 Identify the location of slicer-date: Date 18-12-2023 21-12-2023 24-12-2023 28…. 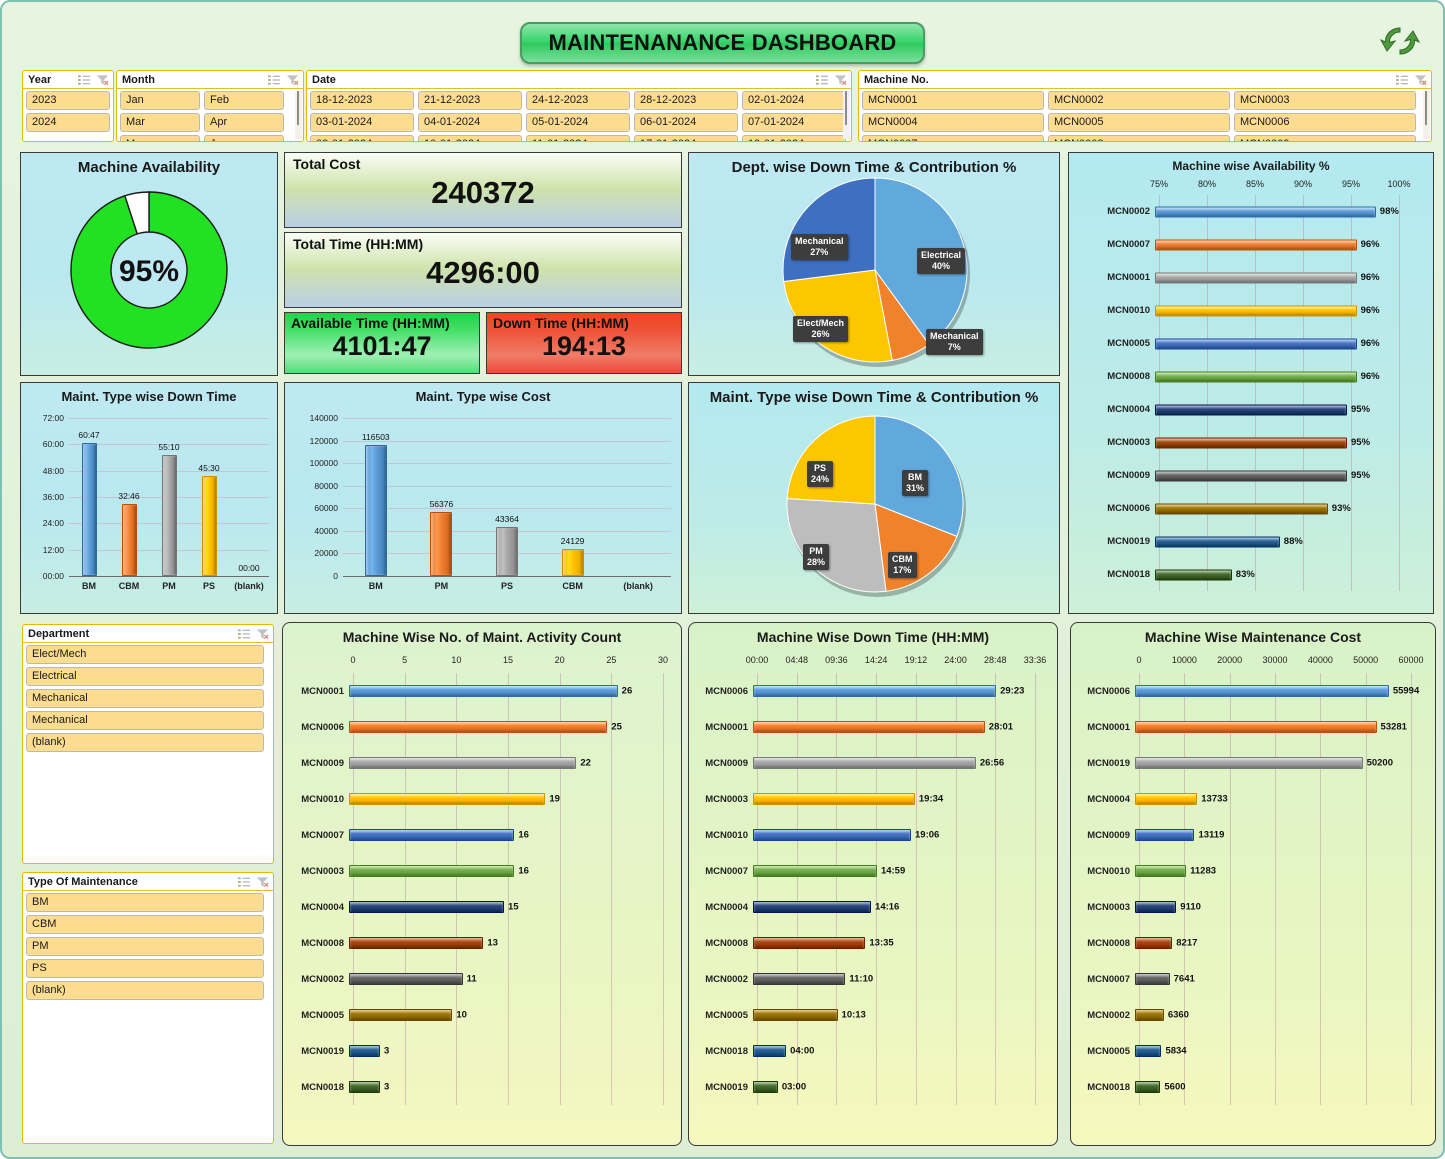
(579, 106).